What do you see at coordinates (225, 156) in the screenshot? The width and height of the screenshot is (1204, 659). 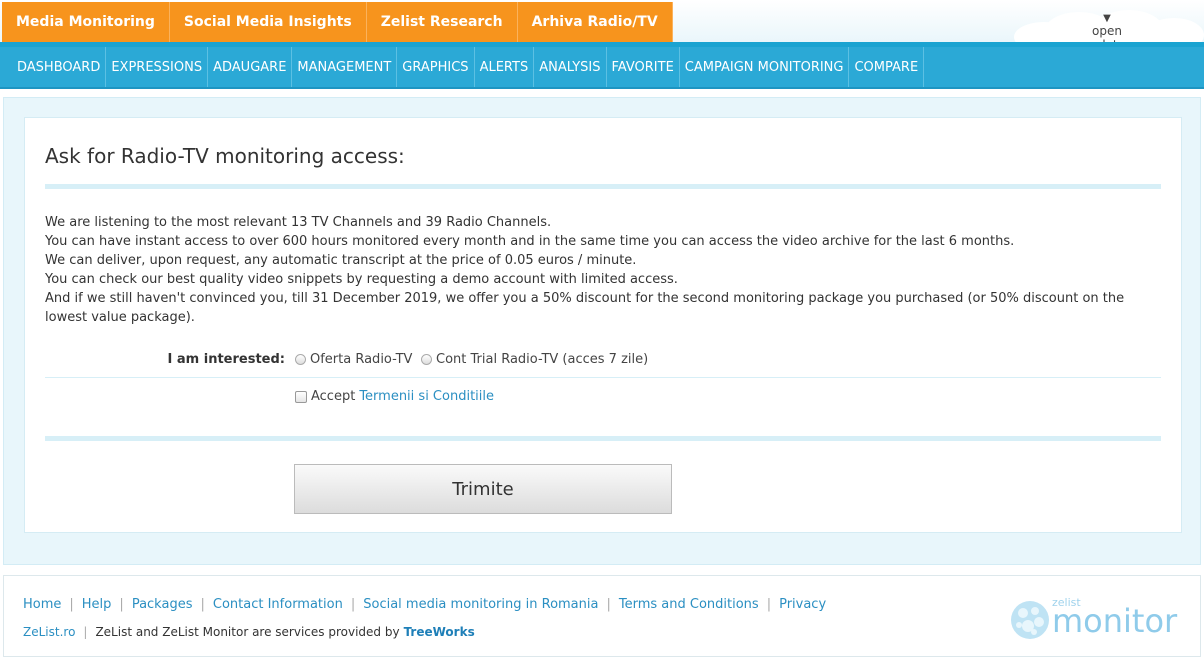 I see `page-title: Ask for Radio-TV monitoring access:` at bounding box center [225, 156].